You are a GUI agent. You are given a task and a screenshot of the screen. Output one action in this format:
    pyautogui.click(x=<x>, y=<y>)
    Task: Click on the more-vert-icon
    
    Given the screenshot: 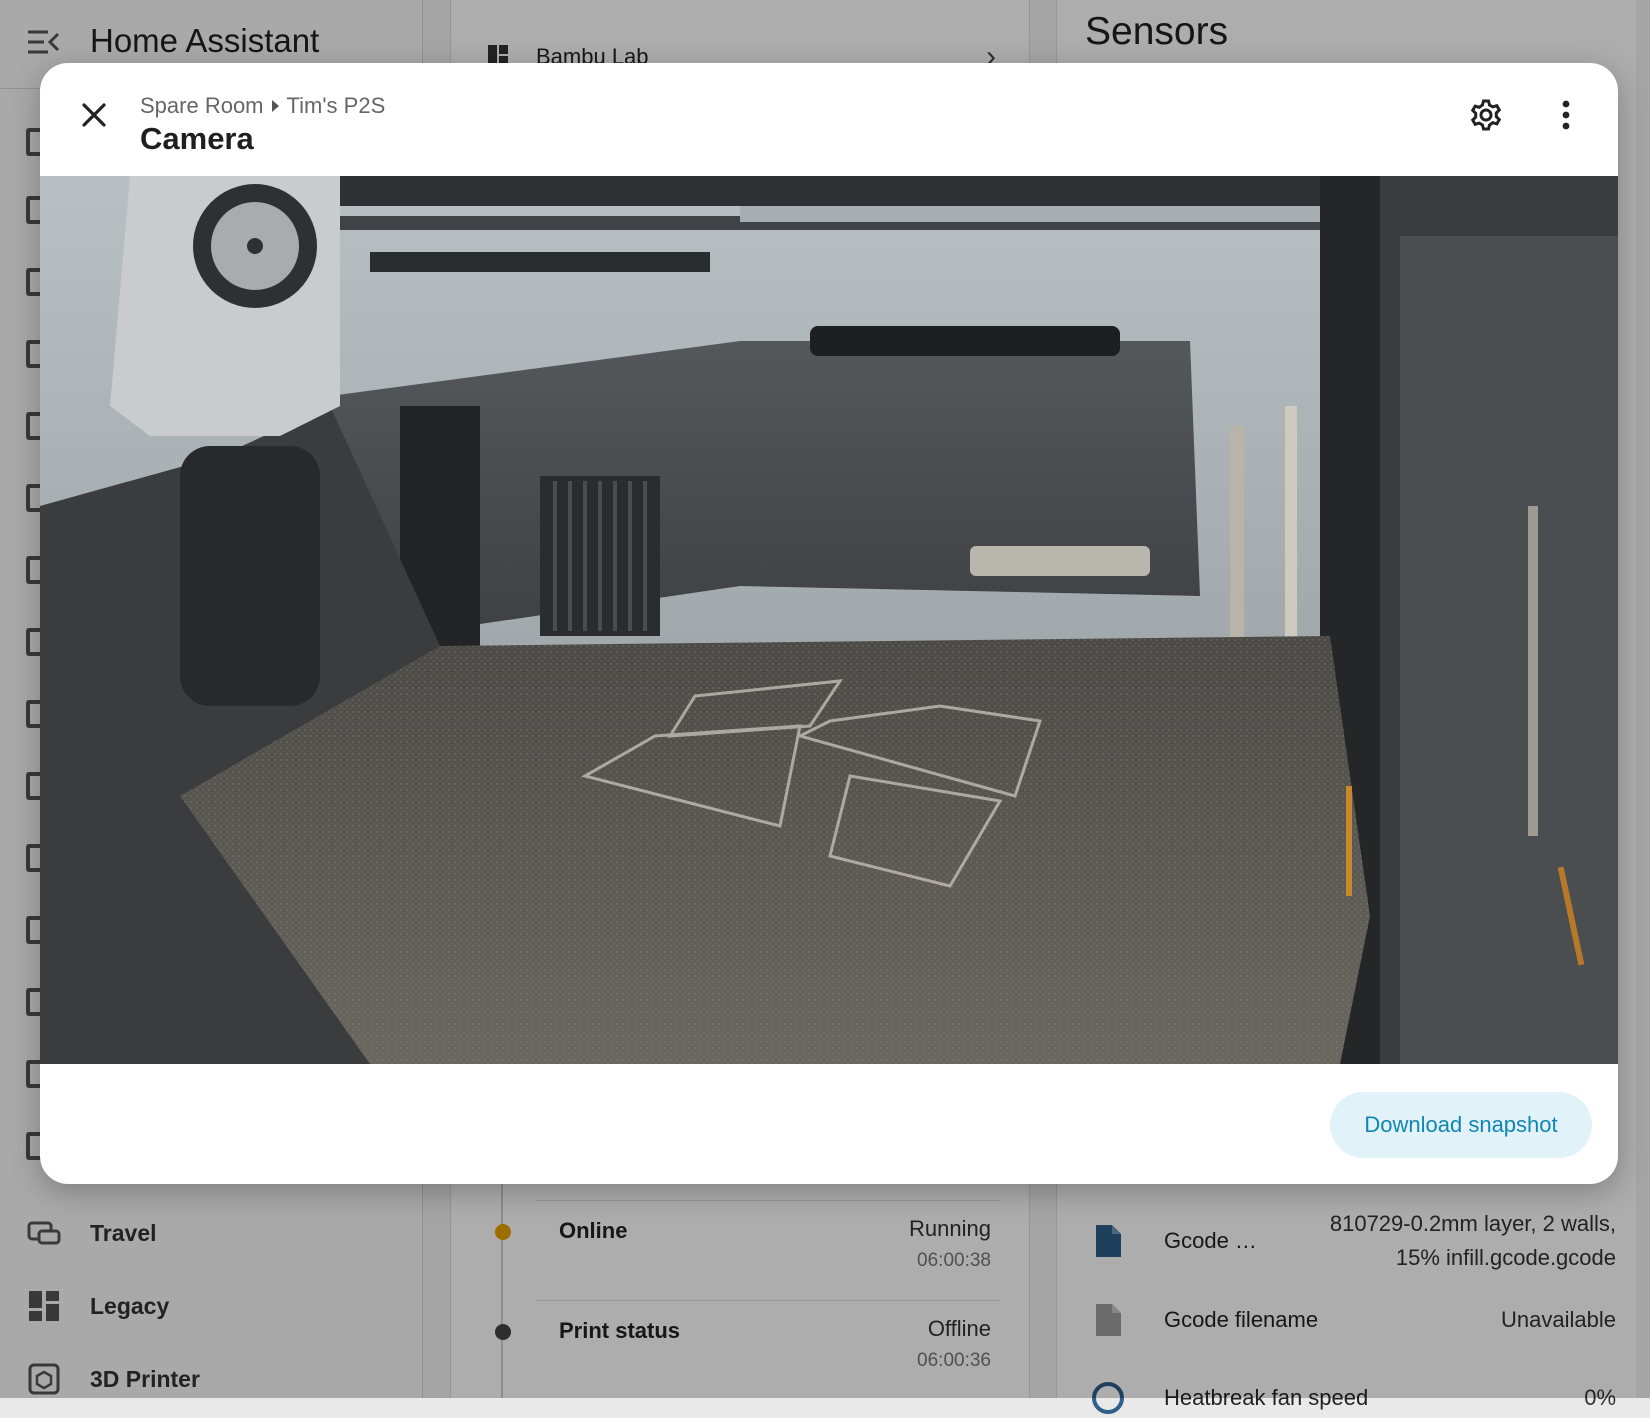 What is the action you would take?
    pyautogui.click(x=1566, y=117)
    